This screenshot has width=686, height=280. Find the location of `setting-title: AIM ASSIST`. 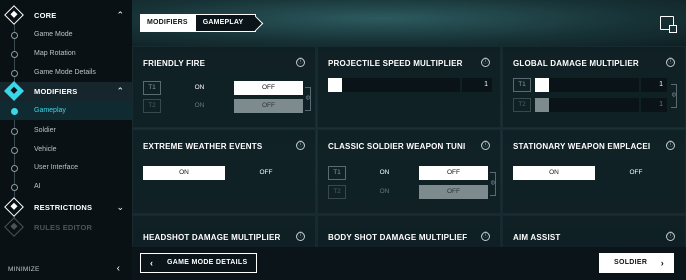

setting-title: AIM ASSIST is located at coordinates (537, 237).